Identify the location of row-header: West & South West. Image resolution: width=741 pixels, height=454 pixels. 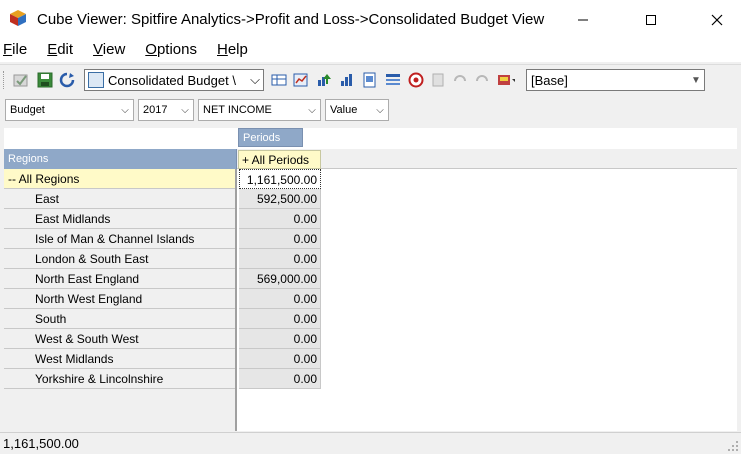
(119, 339).